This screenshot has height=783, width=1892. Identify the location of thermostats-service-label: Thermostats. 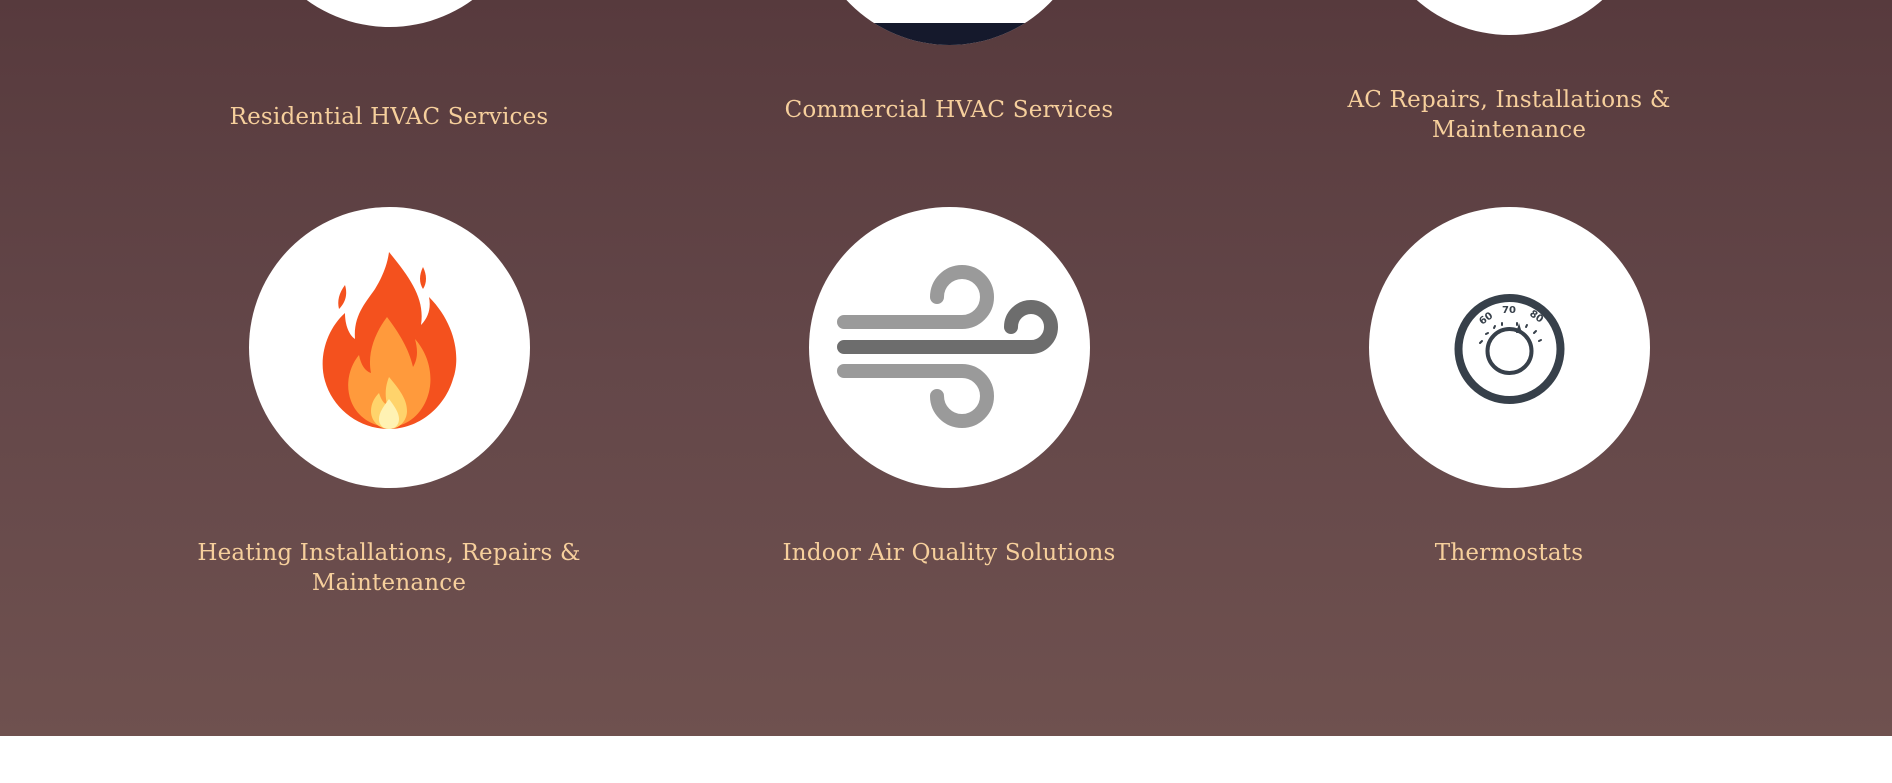
(1509, 553).